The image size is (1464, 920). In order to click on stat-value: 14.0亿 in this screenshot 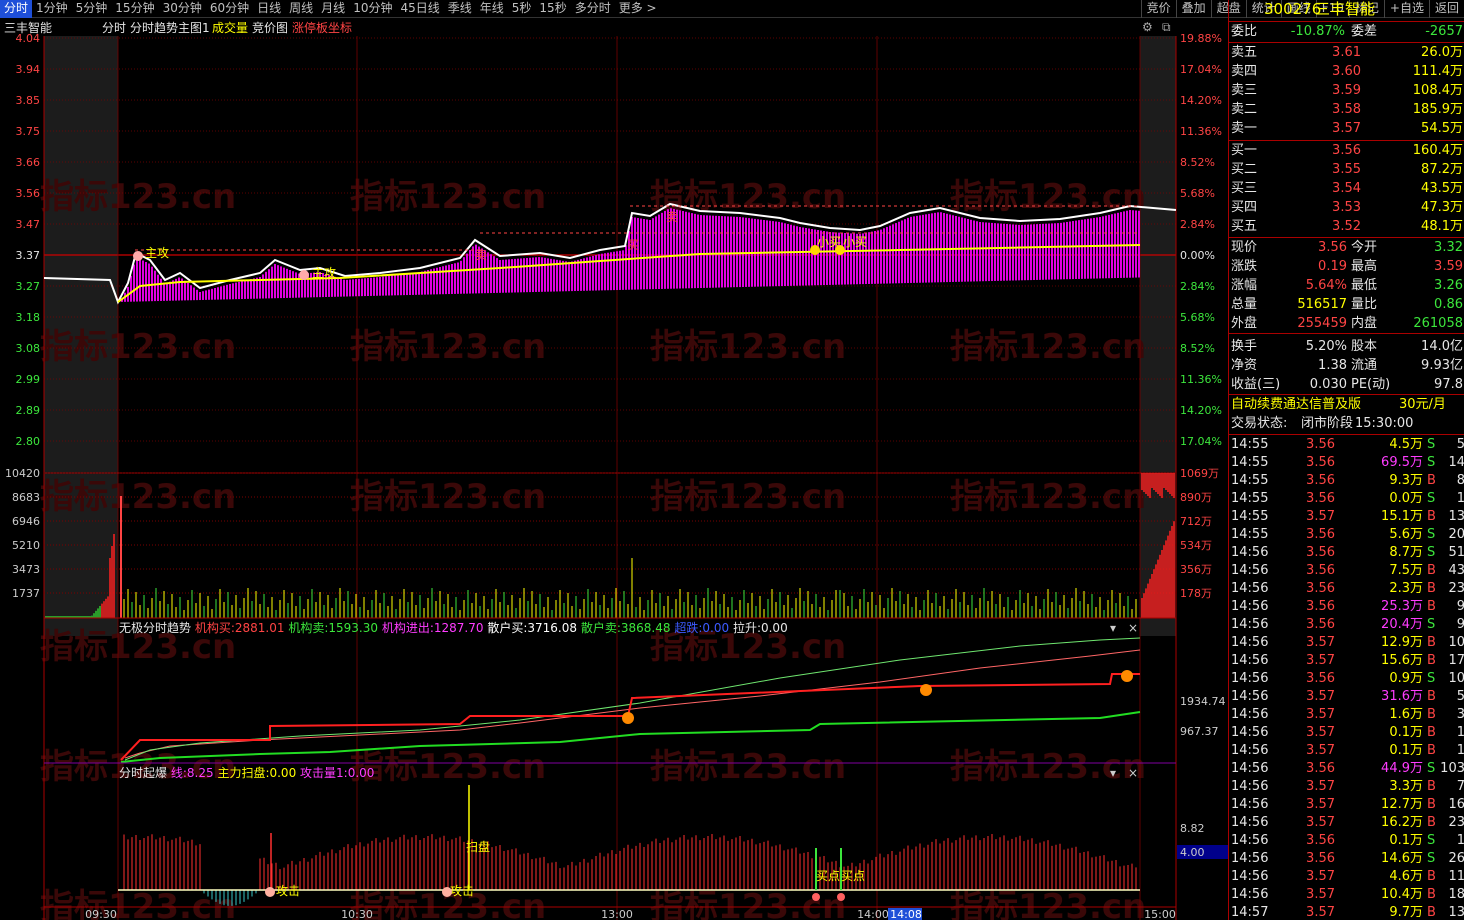, I will do `click(1442, 346)`.